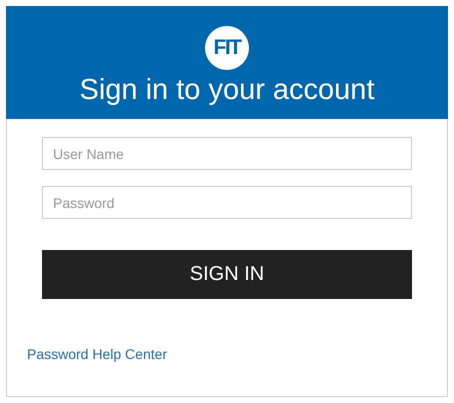  Describe the element at coordinates (227, 274) in the screenshot. I see `sign-in-button: SIGN IN` at that location.